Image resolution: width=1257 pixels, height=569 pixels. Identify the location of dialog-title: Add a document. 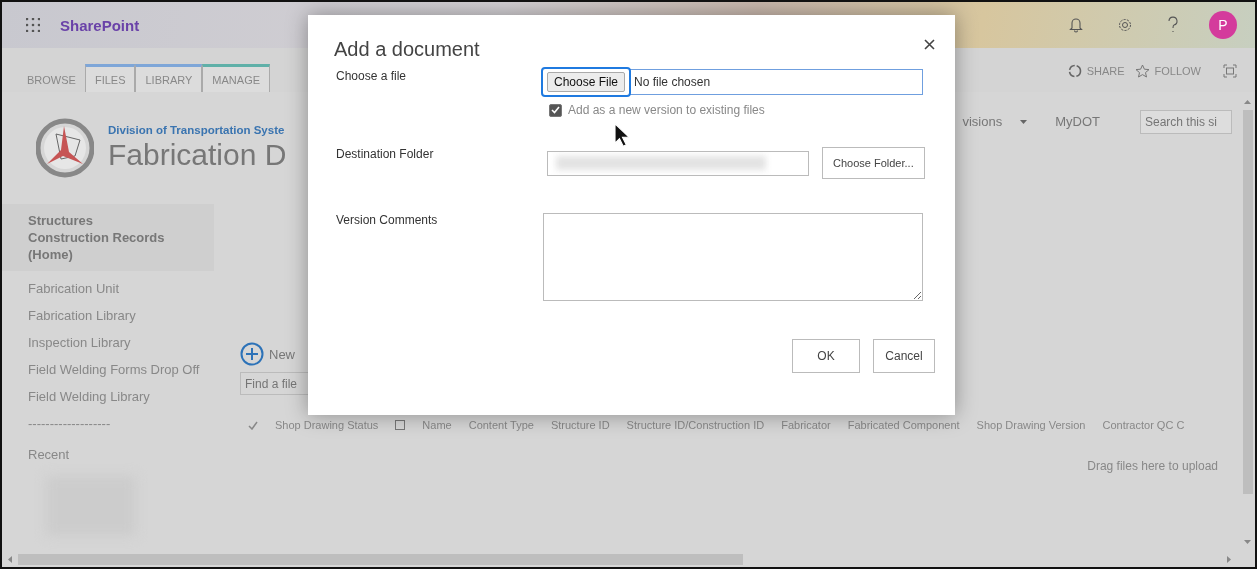
(407, 49).